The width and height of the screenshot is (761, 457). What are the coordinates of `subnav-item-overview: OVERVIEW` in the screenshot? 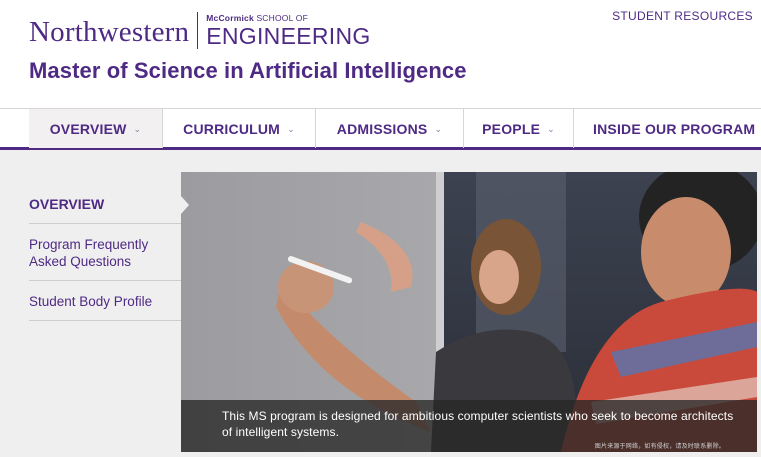 It's located at (105, 202).